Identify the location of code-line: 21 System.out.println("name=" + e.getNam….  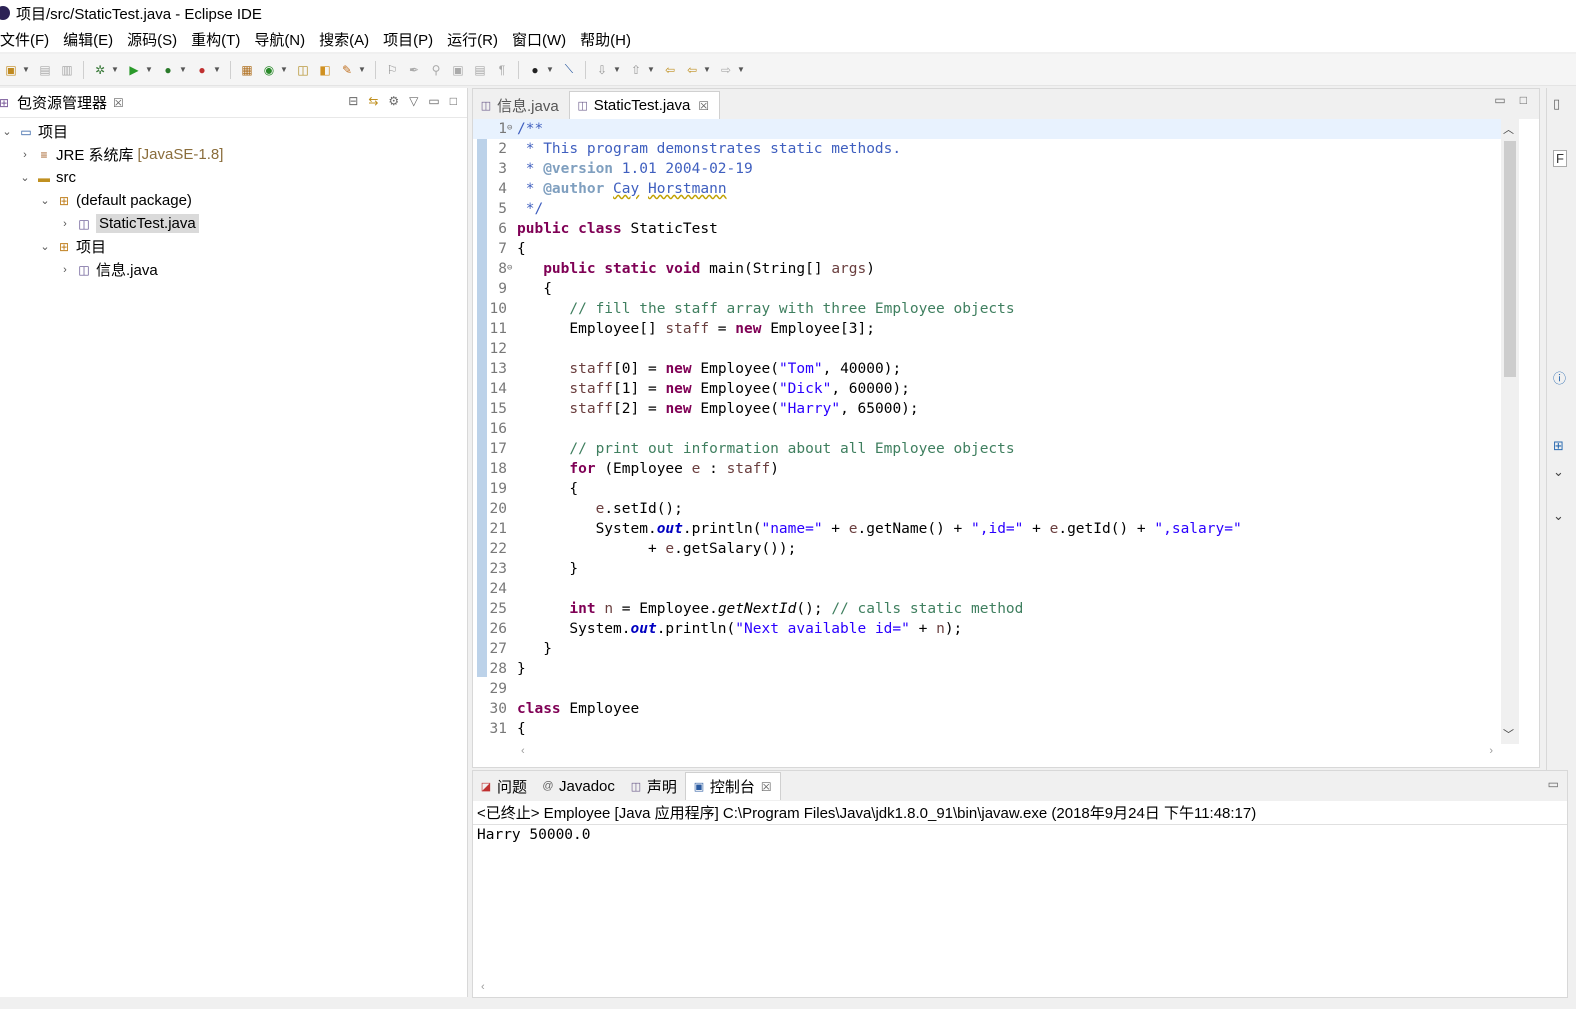
(988, 529).